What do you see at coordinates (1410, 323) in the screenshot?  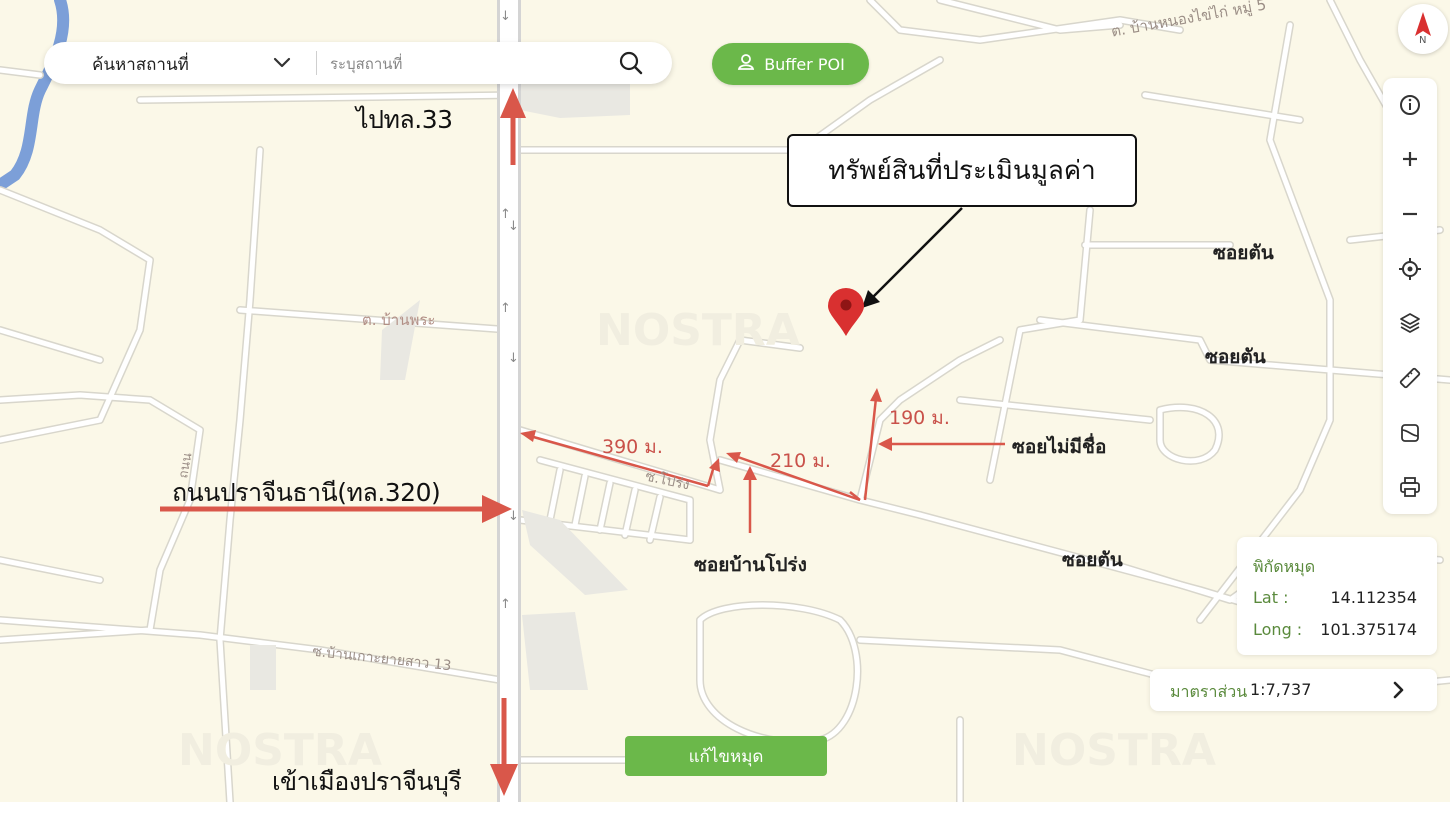 I see `layers-icon` at bounding box center [1410, 323].